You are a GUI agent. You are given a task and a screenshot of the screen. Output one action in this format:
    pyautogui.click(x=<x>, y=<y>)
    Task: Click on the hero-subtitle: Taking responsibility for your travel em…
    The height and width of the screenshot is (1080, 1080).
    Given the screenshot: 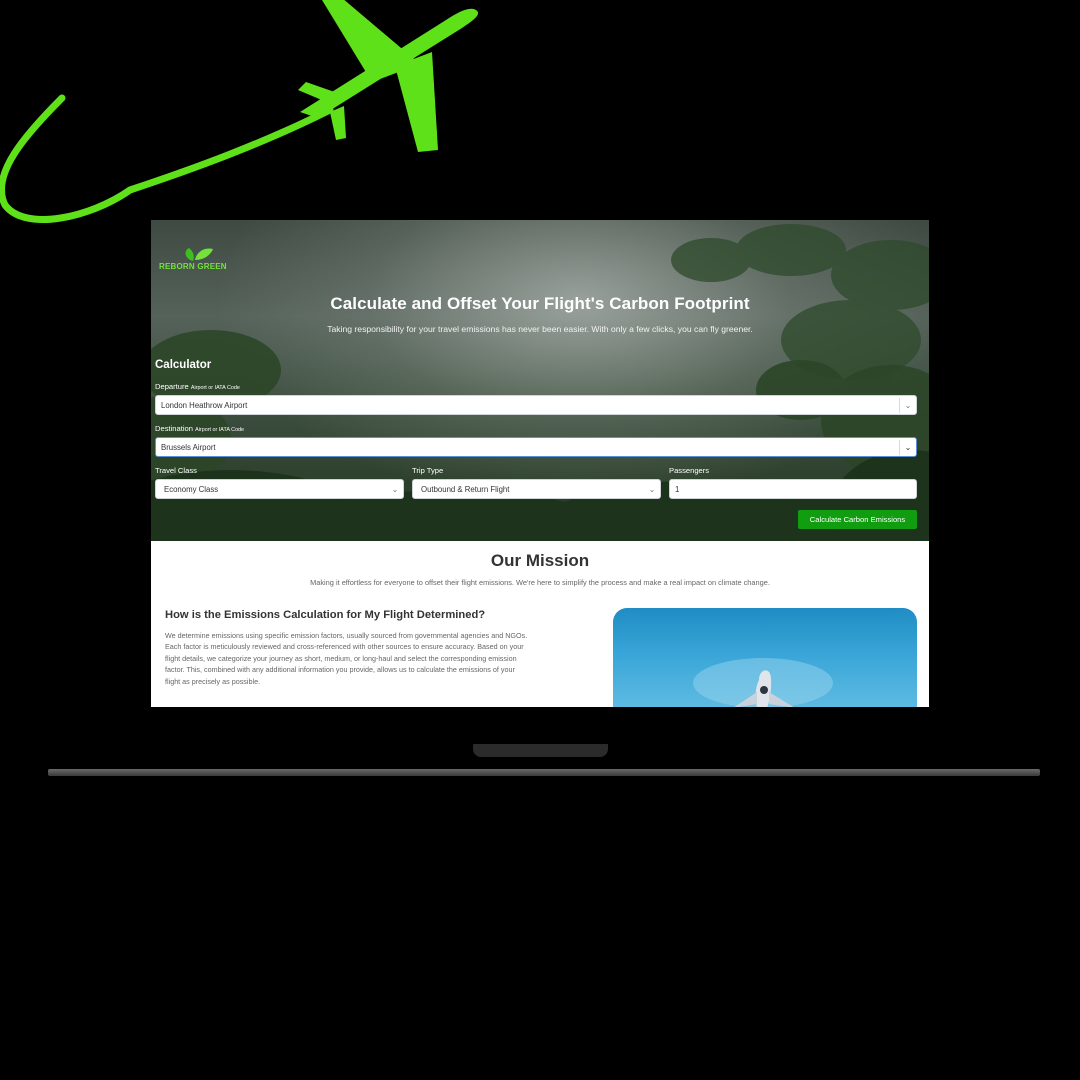 What is the action you would take?
    pyautogui.click(x=540, y=329)
    